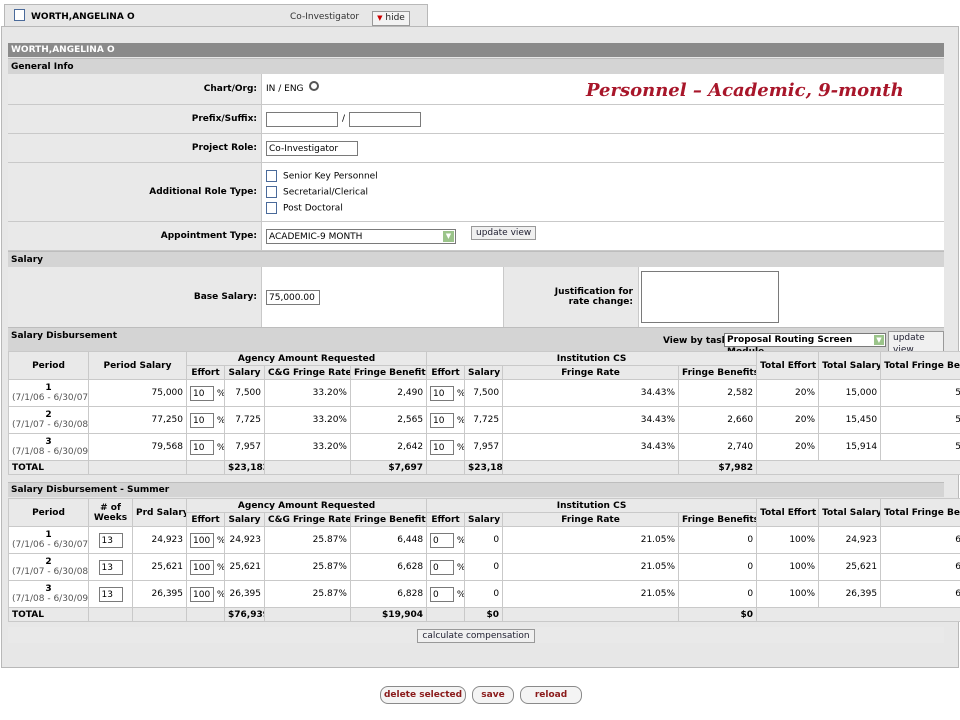 Image resolution: width=960 pixels, height=720 pixels. What do you see at coordinates (718, 540) in the screenshot?
I see `inst-fringe: 0` at bounding box center [718, 540].